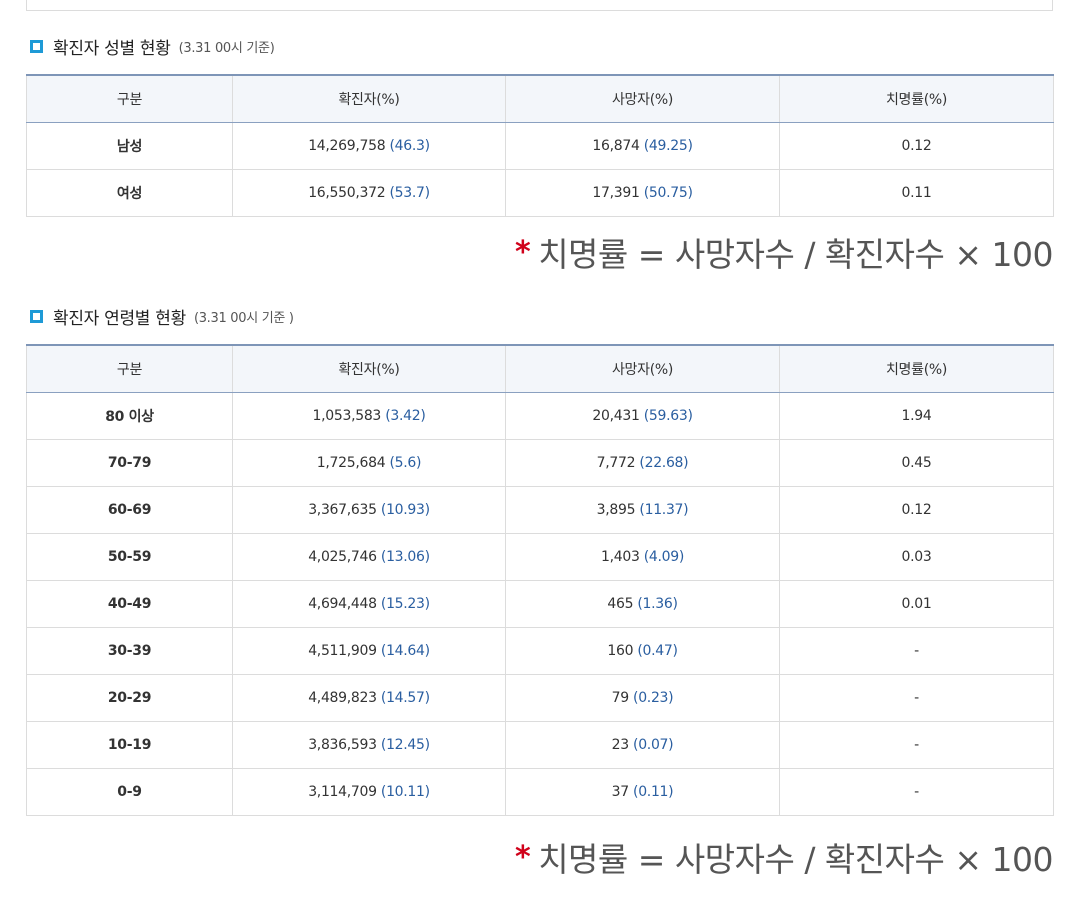 The height and width of the screenshot is (897, 1080). What do you see at coordinates (129, 792) in the screenshot?
I see `row-label: 0-9` at bounding box center [129, 792].